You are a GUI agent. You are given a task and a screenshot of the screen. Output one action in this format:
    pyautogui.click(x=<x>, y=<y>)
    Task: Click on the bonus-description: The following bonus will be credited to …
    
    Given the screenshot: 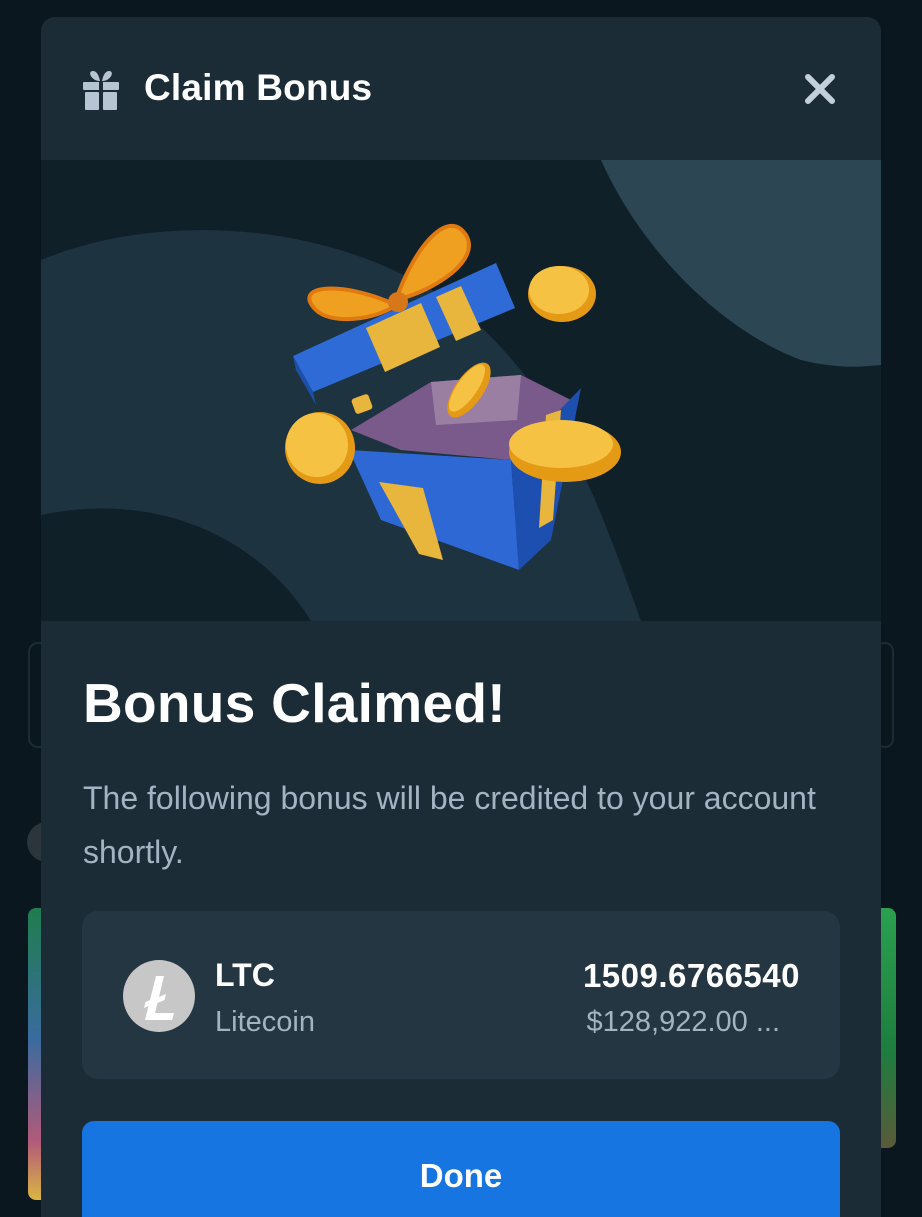 What is the action you would take?
    pyautogui.click(x=449, y=825)
    